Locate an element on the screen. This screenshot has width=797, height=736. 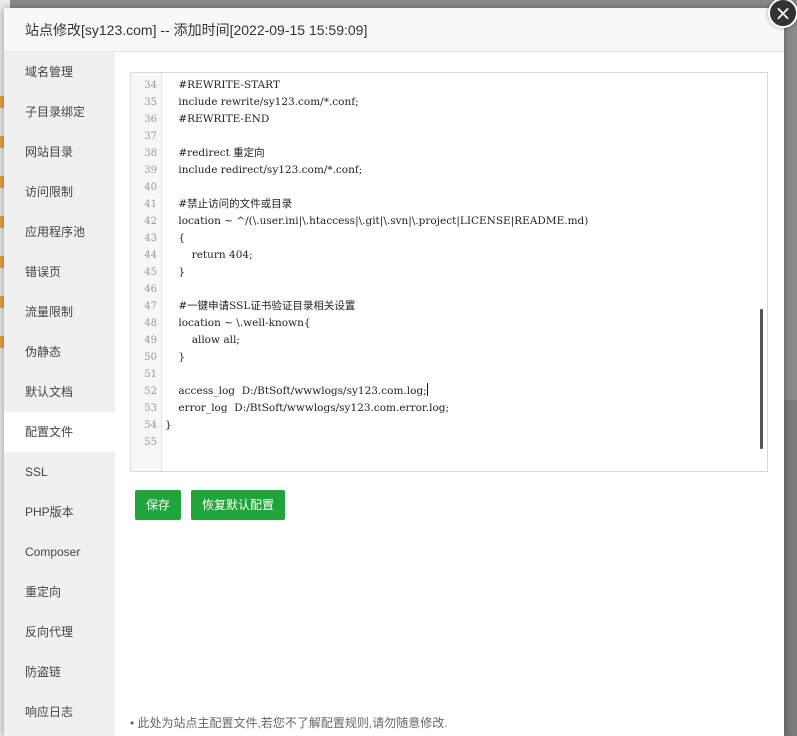
code-line: #redirect 重定向 is located at coordinates (215, 153).